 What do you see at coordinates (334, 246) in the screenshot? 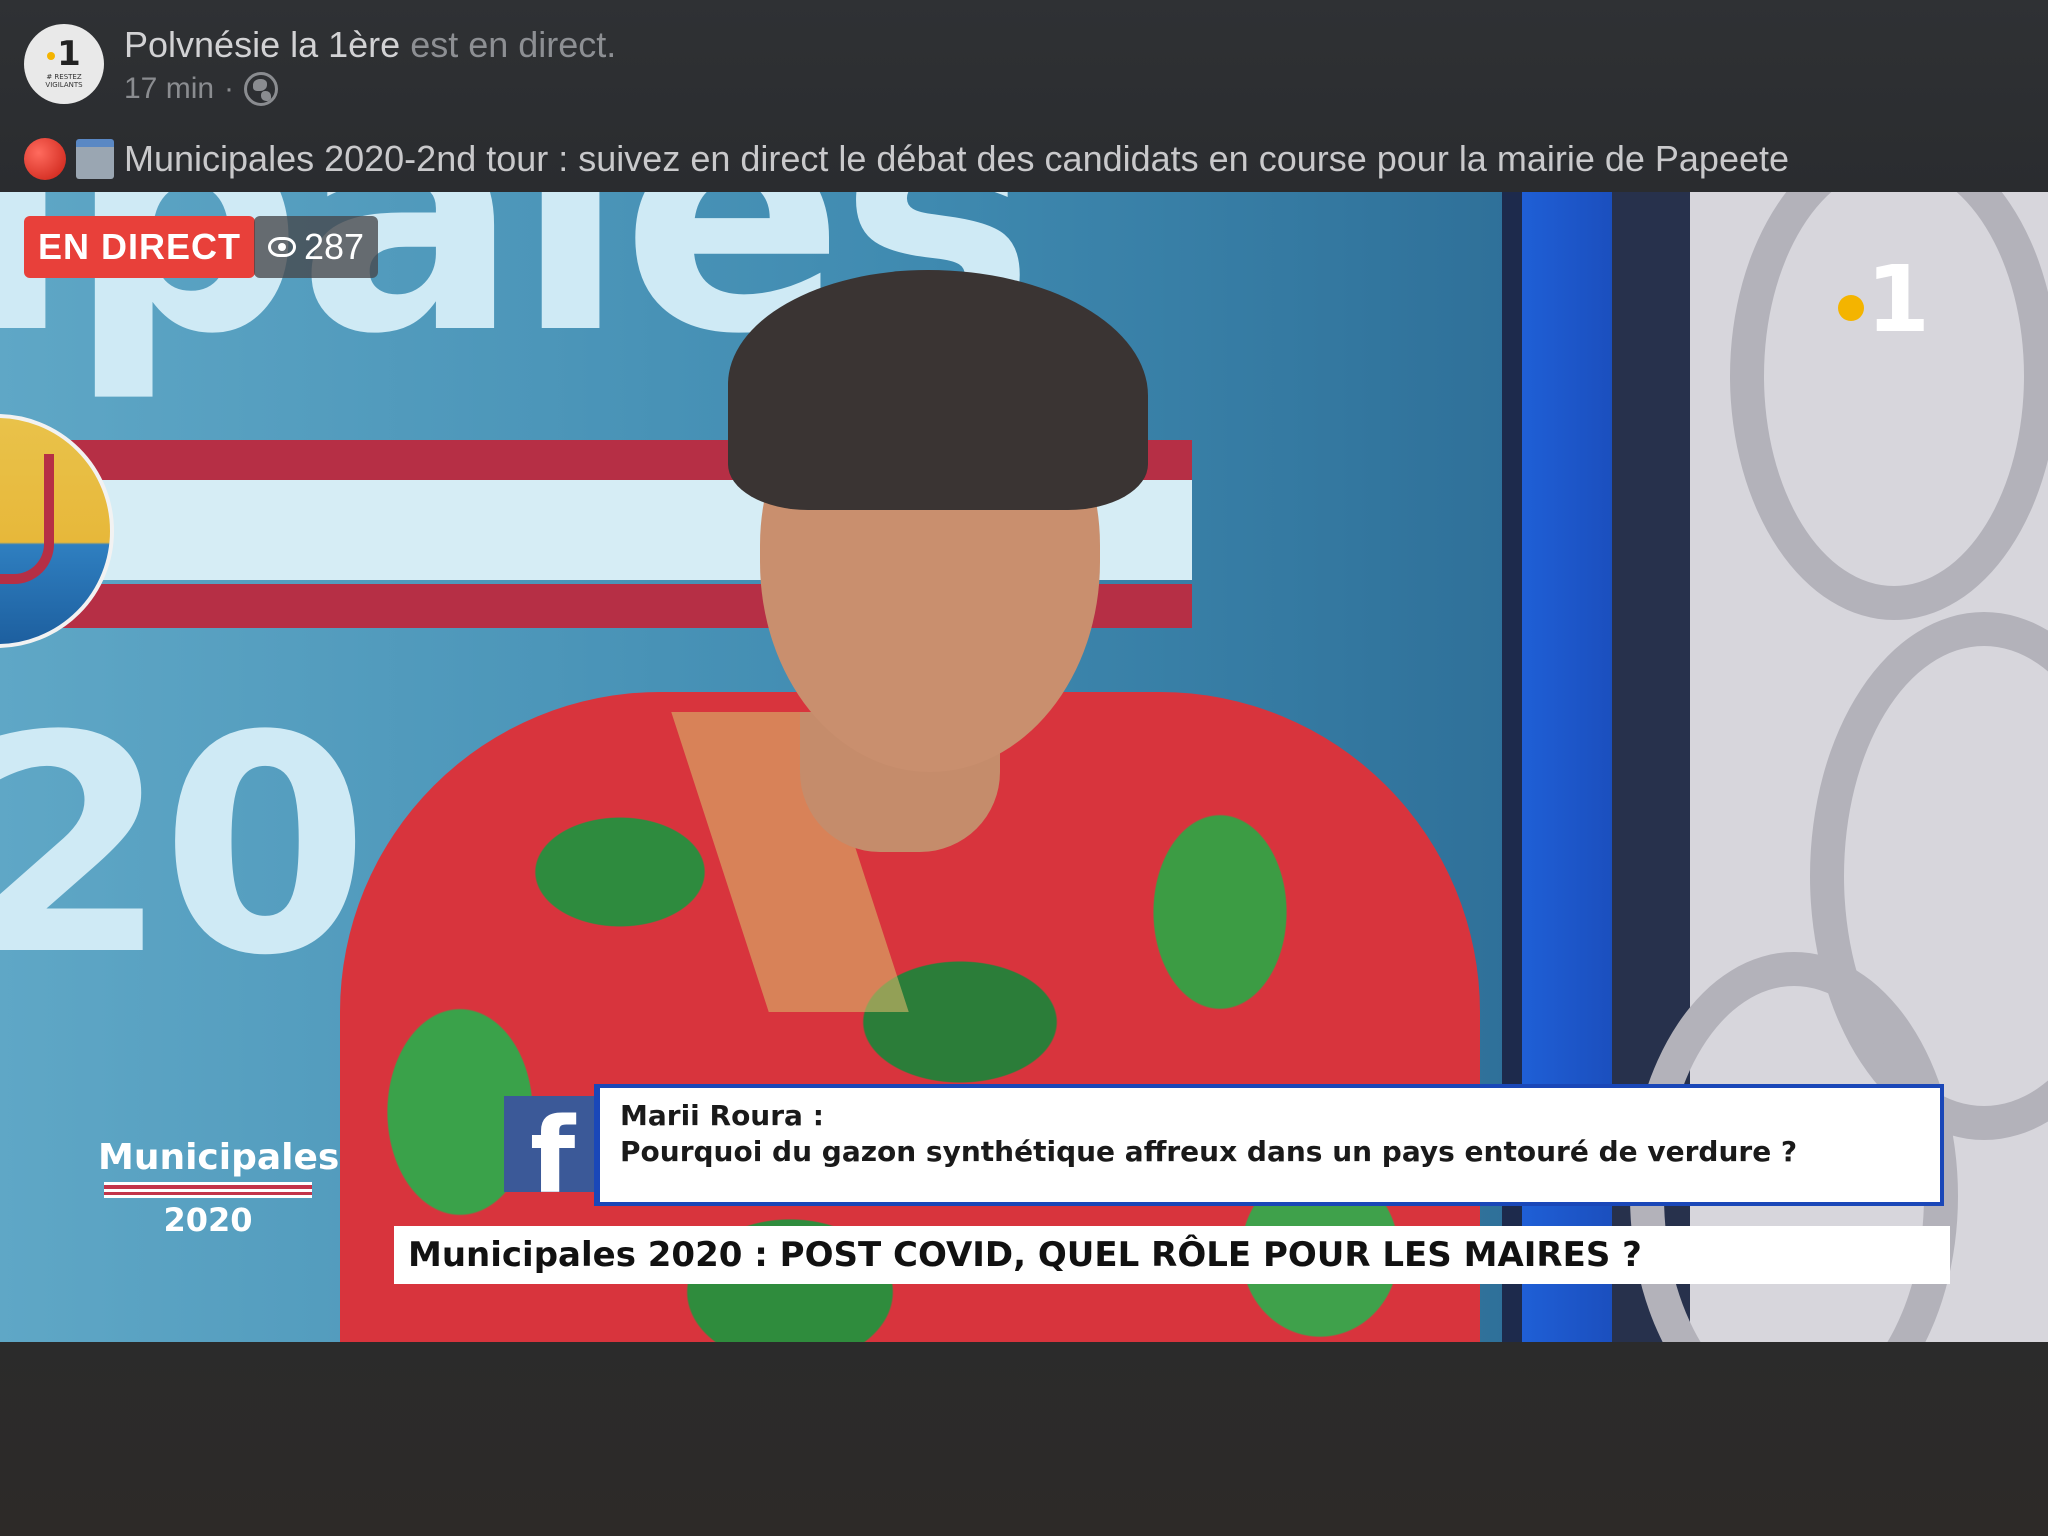
I see `viewer-count: 287` at bounding box center [334, 246].